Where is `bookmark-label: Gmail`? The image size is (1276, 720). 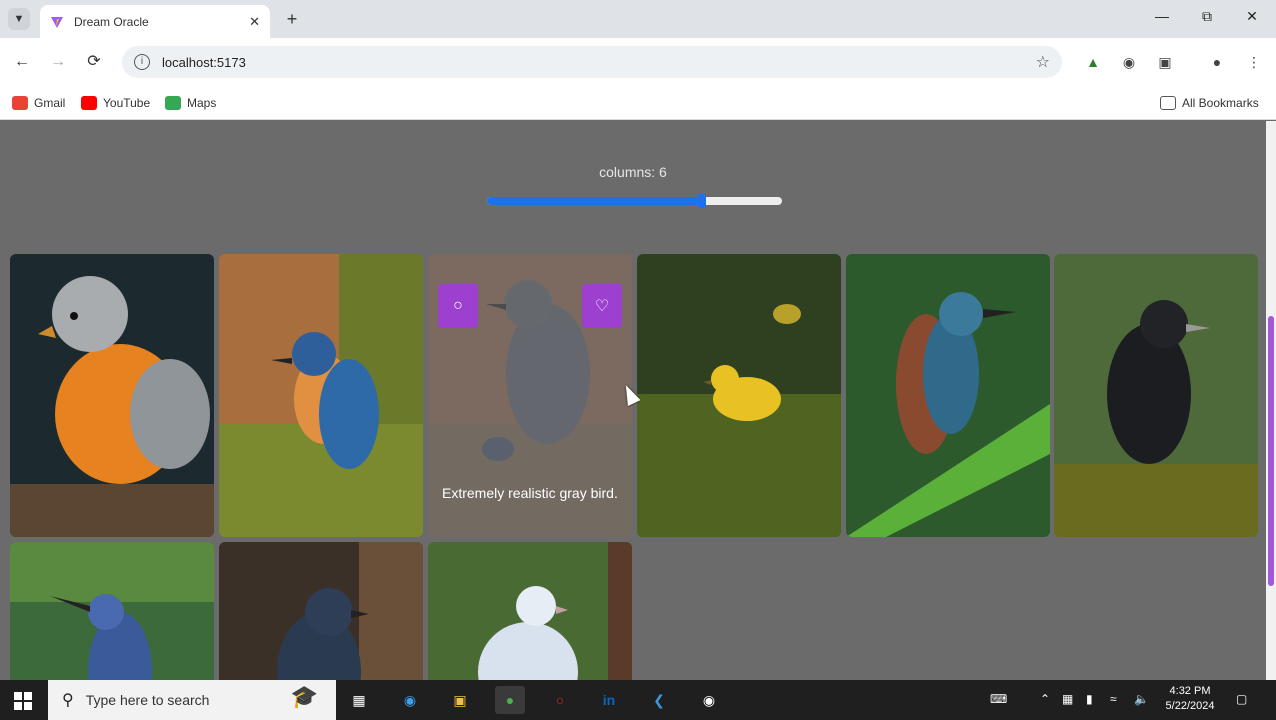 bookmark-label: Gmail is located at coordinates (50, 103).